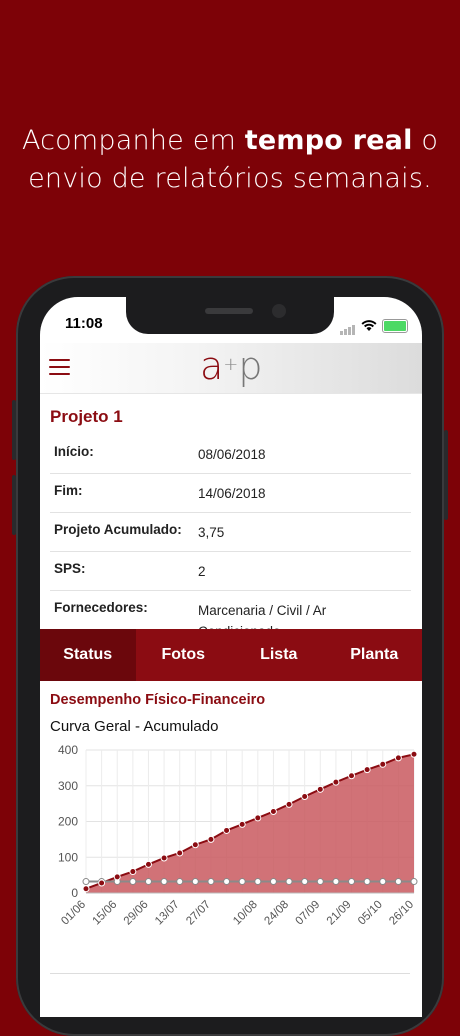 The height and width of the screenshot is (1036, 460). Describe the element at coordinates (68, 750) in the screenshot. I see `y-tick-label: 400` at that location.